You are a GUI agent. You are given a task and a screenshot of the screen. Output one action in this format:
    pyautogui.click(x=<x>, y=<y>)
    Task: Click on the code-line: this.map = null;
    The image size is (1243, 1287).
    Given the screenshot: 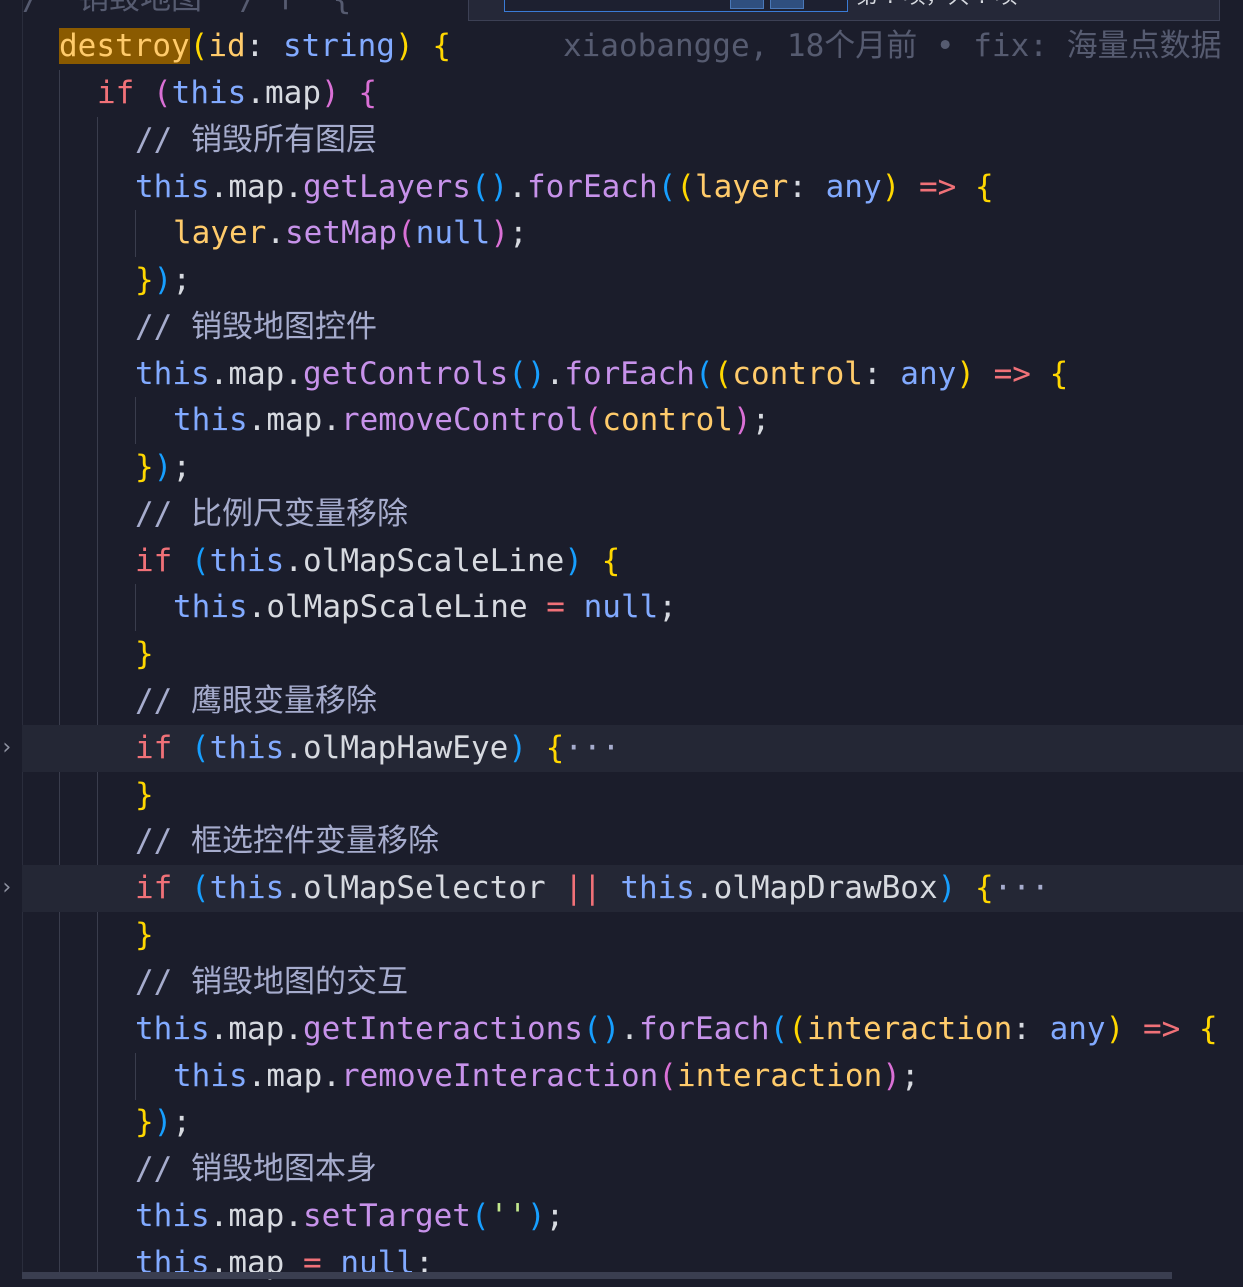 What is the action you would take?
    pyautogui.click(x=632, y=1263)
    